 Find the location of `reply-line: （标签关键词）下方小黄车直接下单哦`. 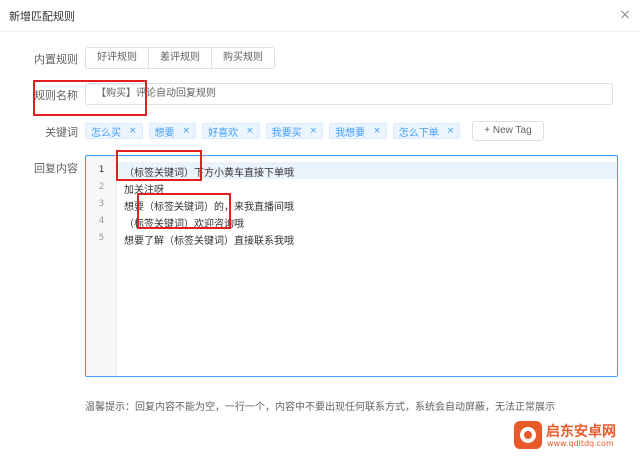

reply-line: （标签关键词）下方小黄车直接下单哦 is located at coordinates (209, 171).